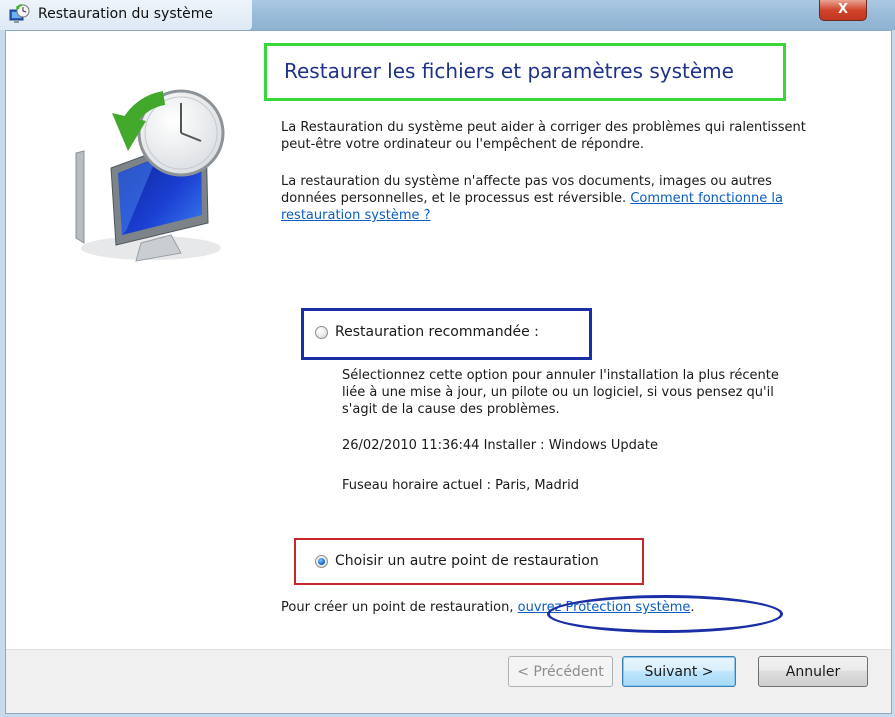  I want to click on radio-choose-restore-point: Choisir un autre point de restauration, so click(457, 561).